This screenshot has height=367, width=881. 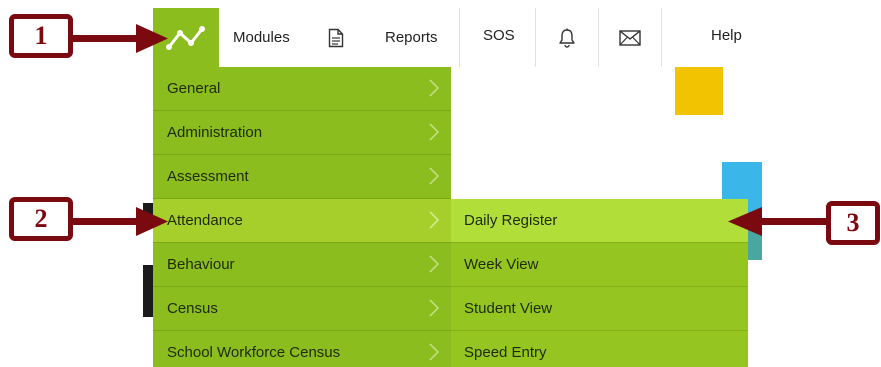 I want to click on callout-number-text: 1, so click(x=41, y=35).